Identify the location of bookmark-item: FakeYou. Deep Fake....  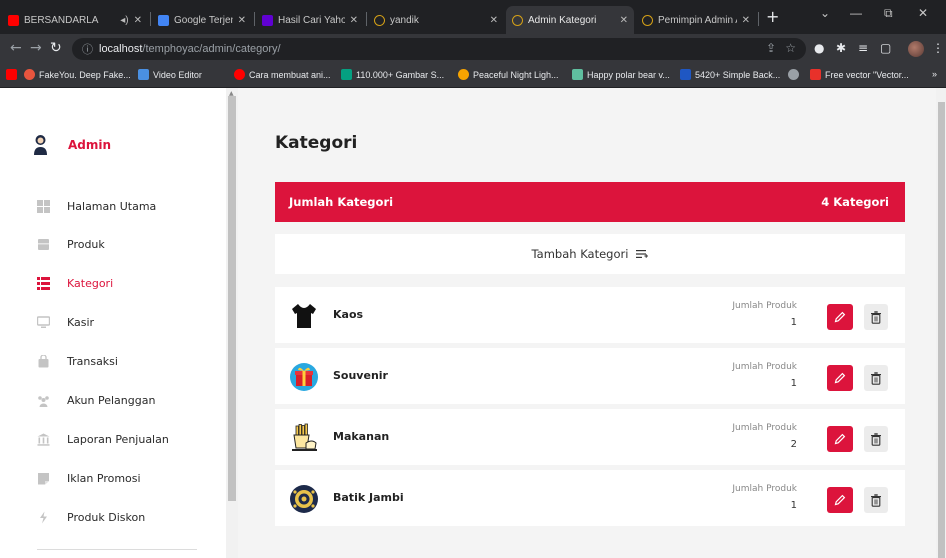
(77, 74).